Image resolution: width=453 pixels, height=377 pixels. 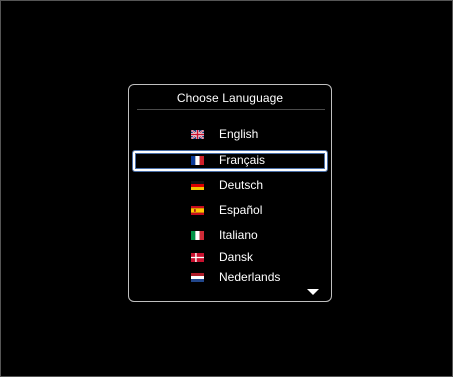 What do you see at coordinates (197, 235) in the screenshot?
I see `italy-flag-icon` at bounding box center [197, 235].